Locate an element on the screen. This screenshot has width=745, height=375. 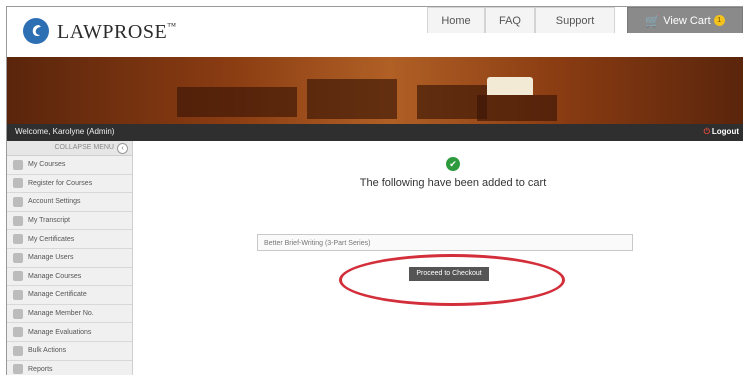
nav-support: Support is located at coordinates (575, 20).